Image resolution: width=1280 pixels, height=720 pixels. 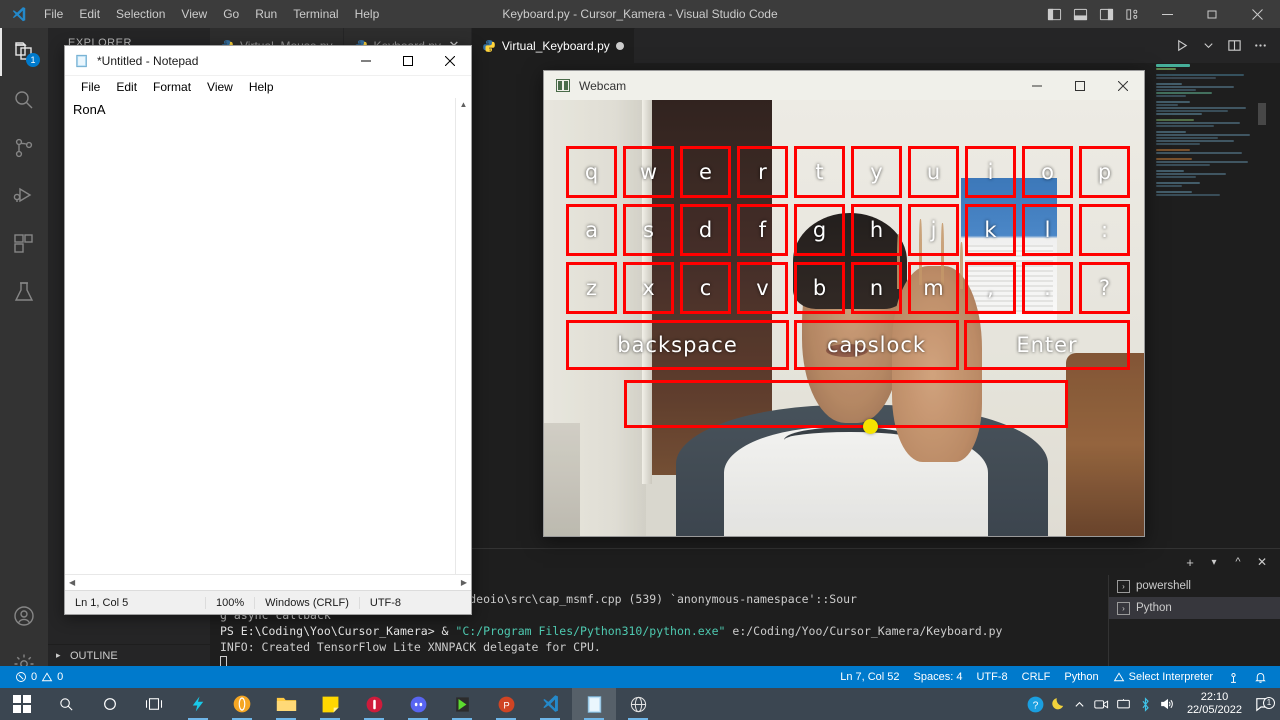 I want to click on vkey-enter: Enter, so click(x=1047, y=345).